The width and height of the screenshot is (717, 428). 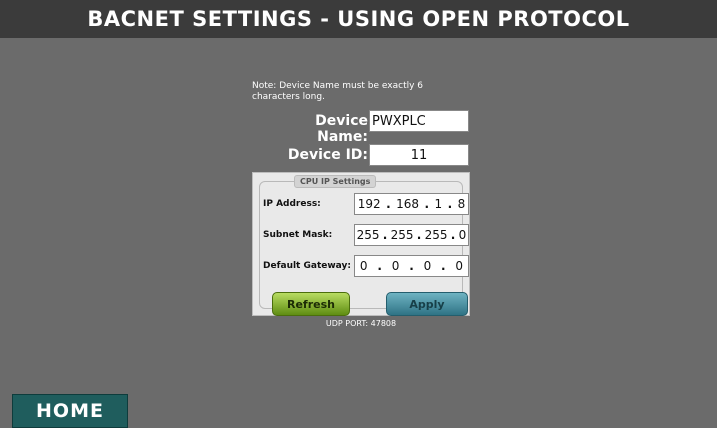 What do you see at coordinates (335, 181) in the screenshot?
I see `cpu-ip-settings-title: CPU IP Settings` at bounding box center [335, 181].